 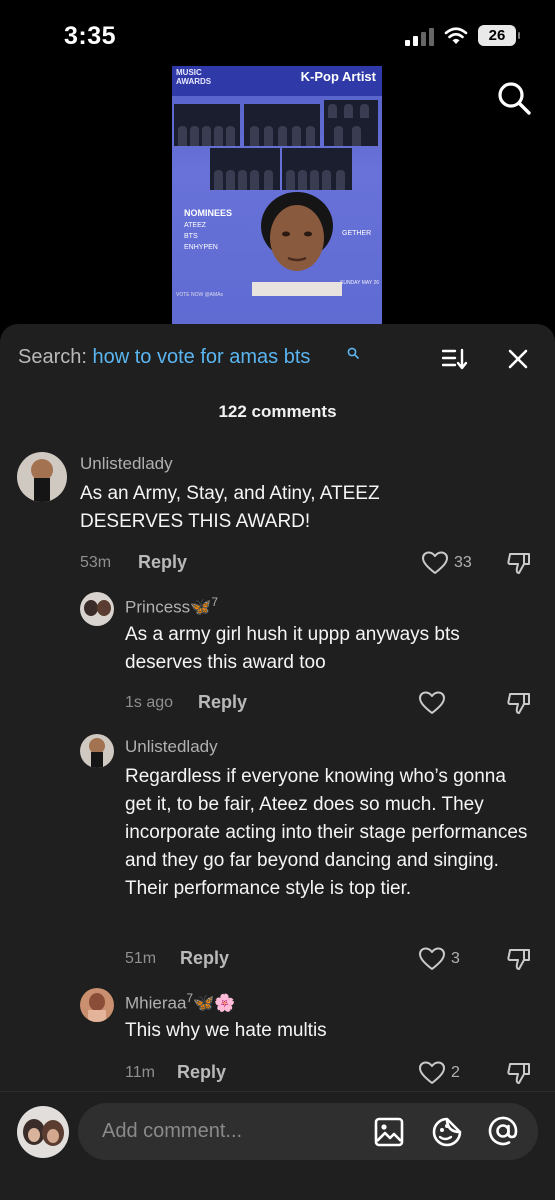 What do you see at coordinates (277, 81) in the screenshot?
I see `poster-header: MUSIC AWARDS K-Pop Artist` at bounding box center [277, 81].